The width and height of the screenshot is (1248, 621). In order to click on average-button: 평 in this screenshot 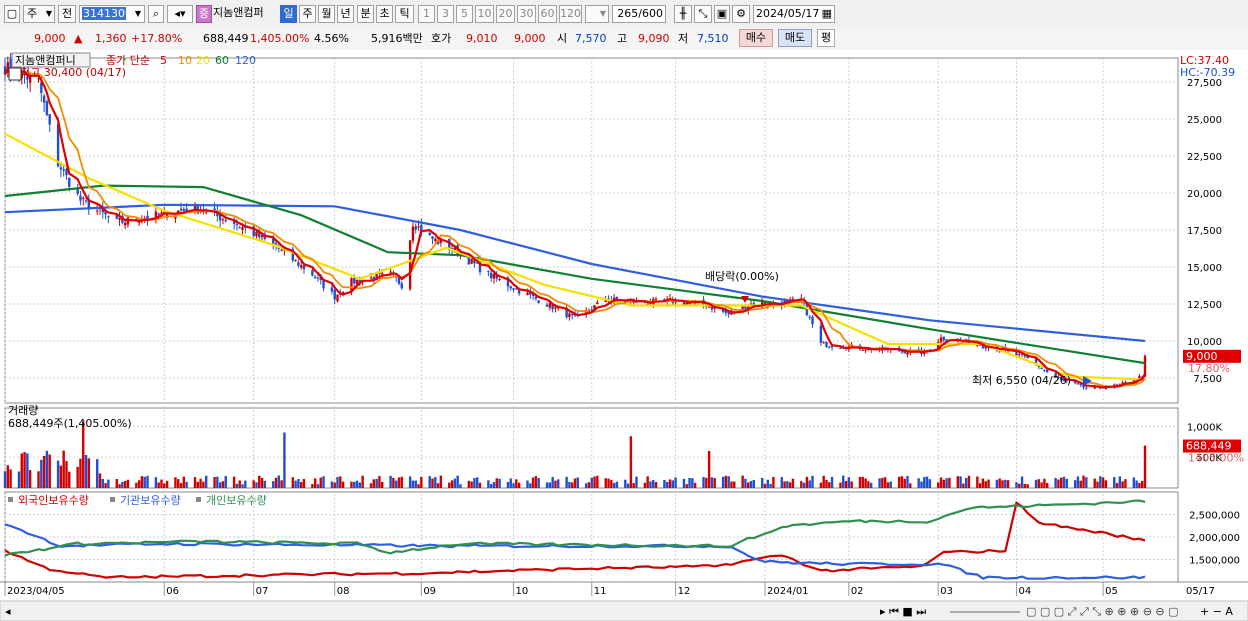, I will do `click(826, 38)`.